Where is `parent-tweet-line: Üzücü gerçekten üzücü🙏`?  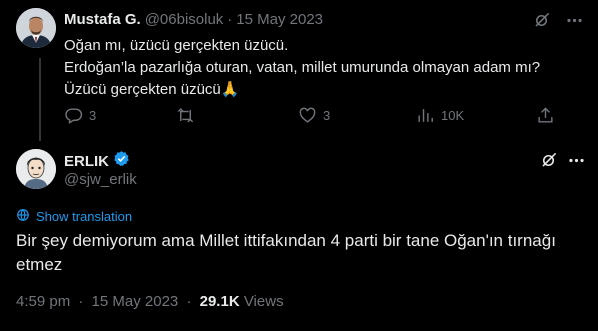
parent-tweet-line: Üzücü gerçekten üzücü🙏 is located at coordinates (152, 89).